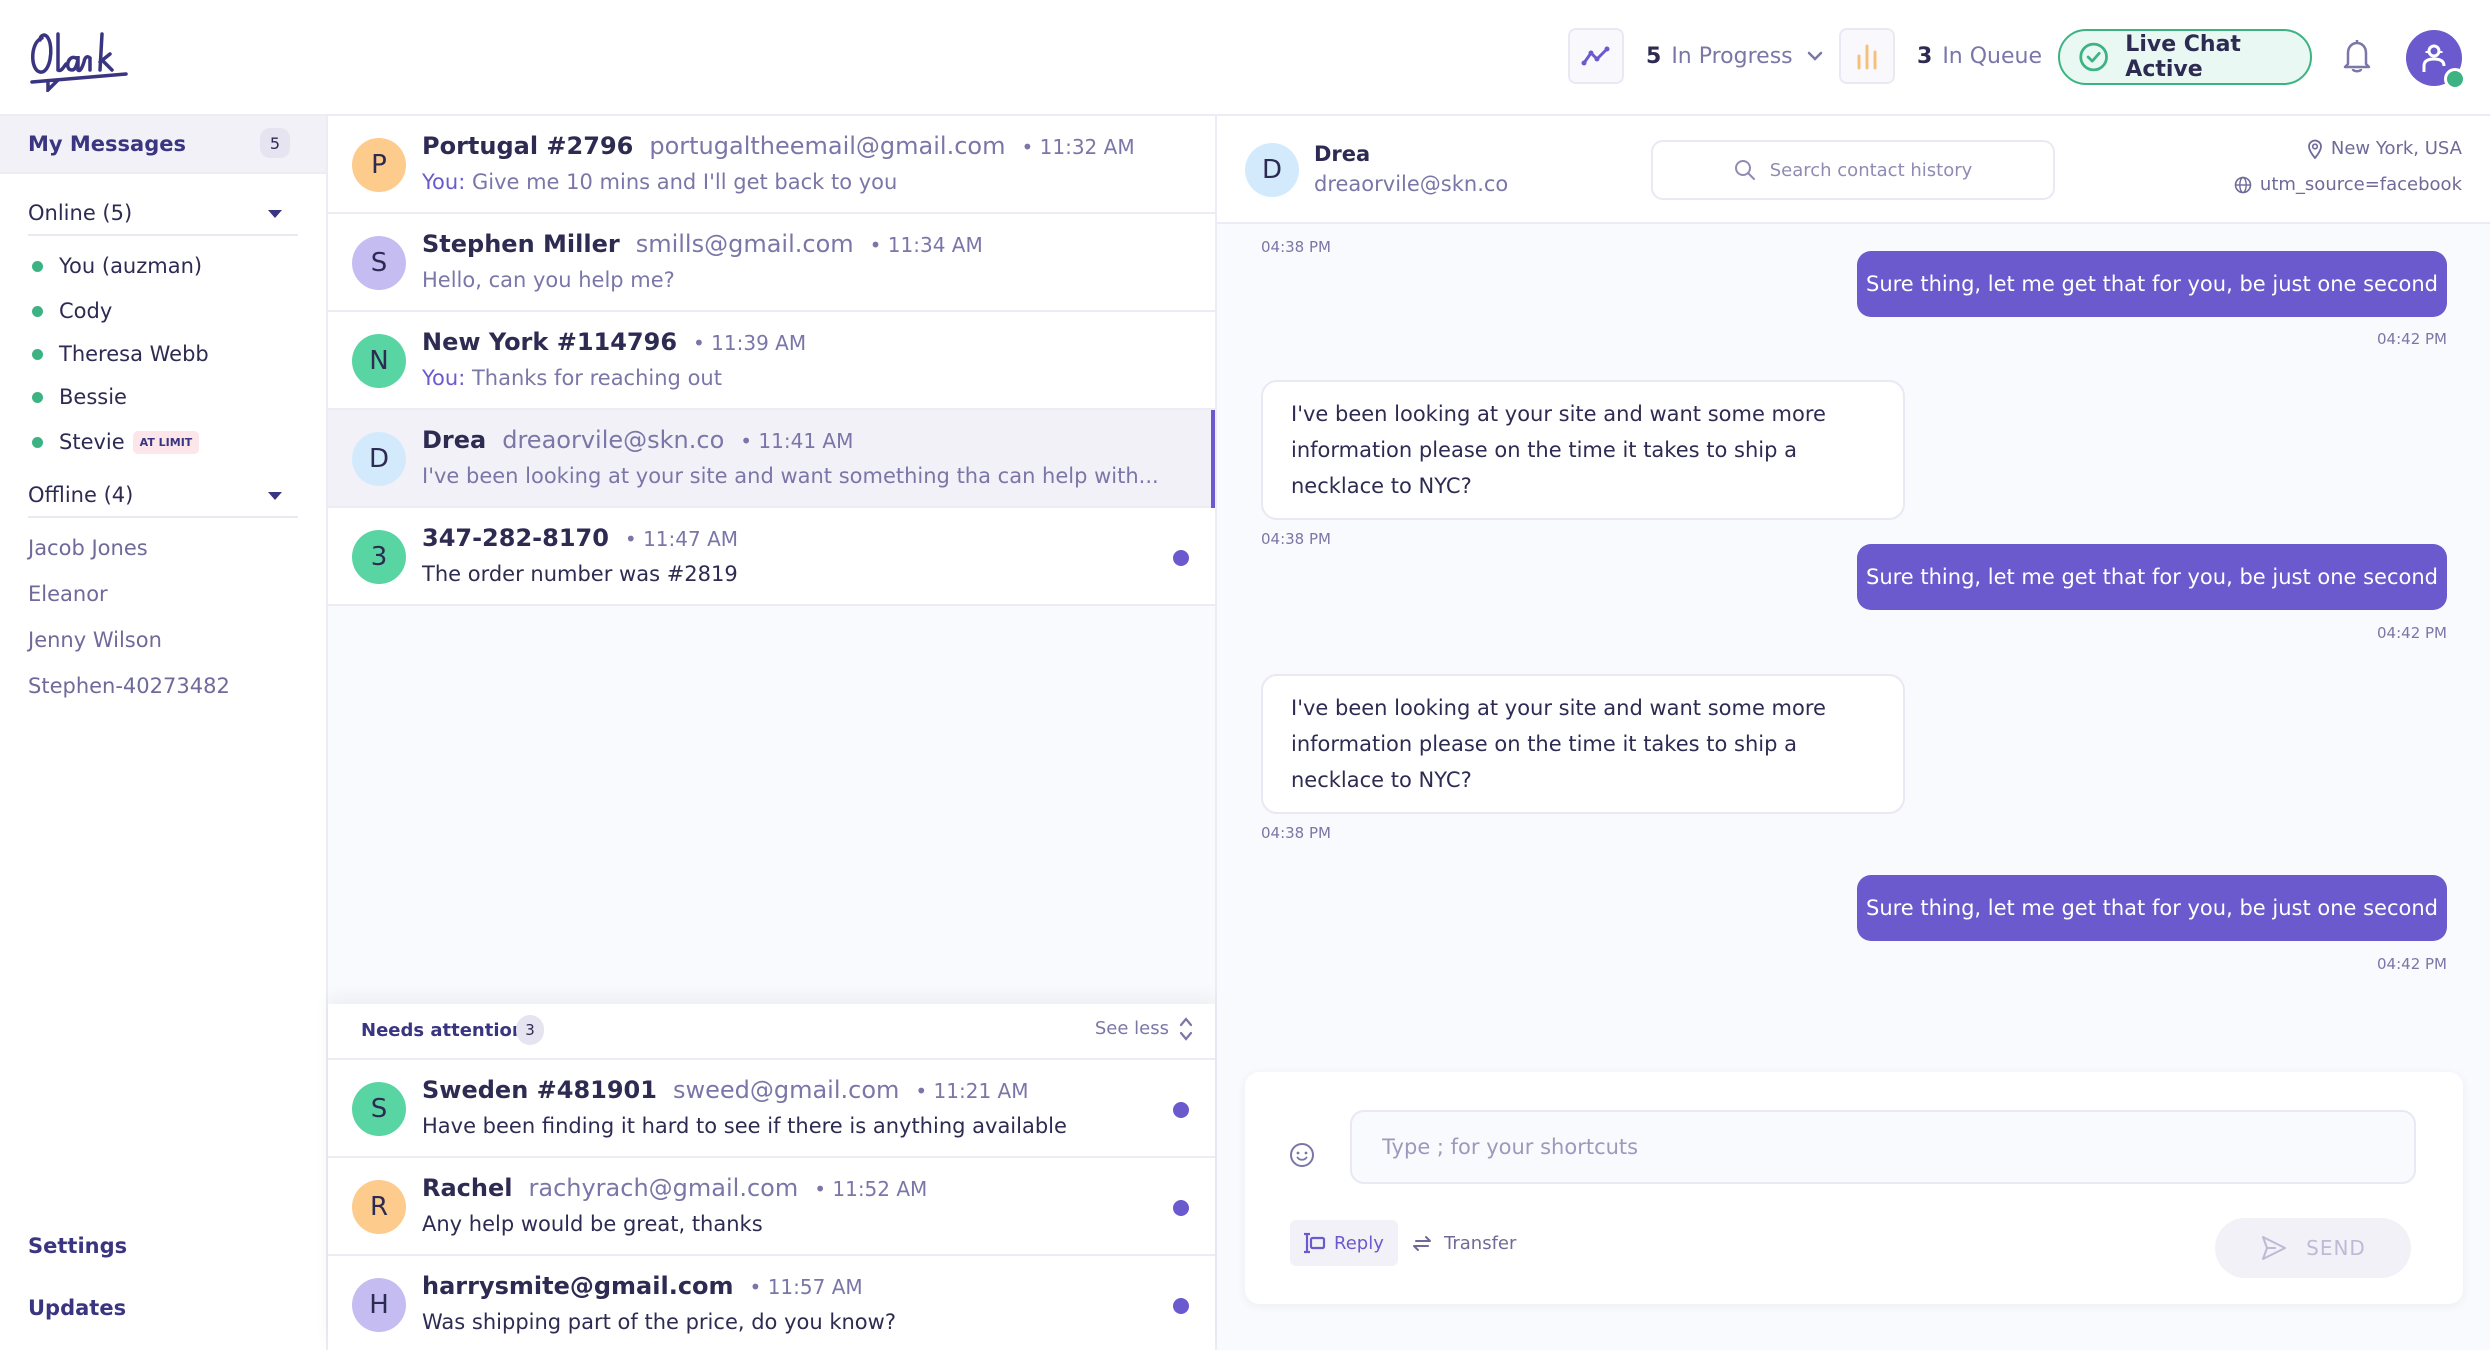  I want to click on online-agent: Cody, so click(72, 311).